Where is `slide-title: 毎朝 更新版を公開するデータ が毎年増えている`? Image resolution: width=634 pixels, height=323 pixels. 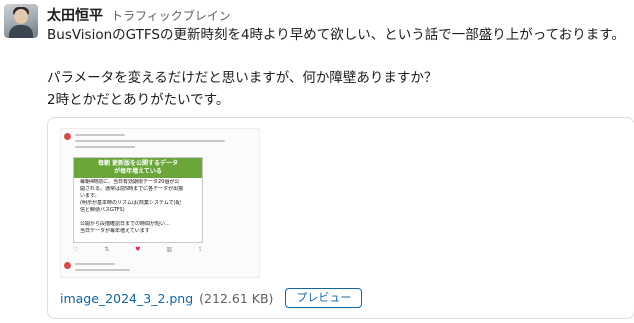
slide-title: 毎朝 更新版を公開するデータ が毎年増えている is located at coordinates (138, 168).